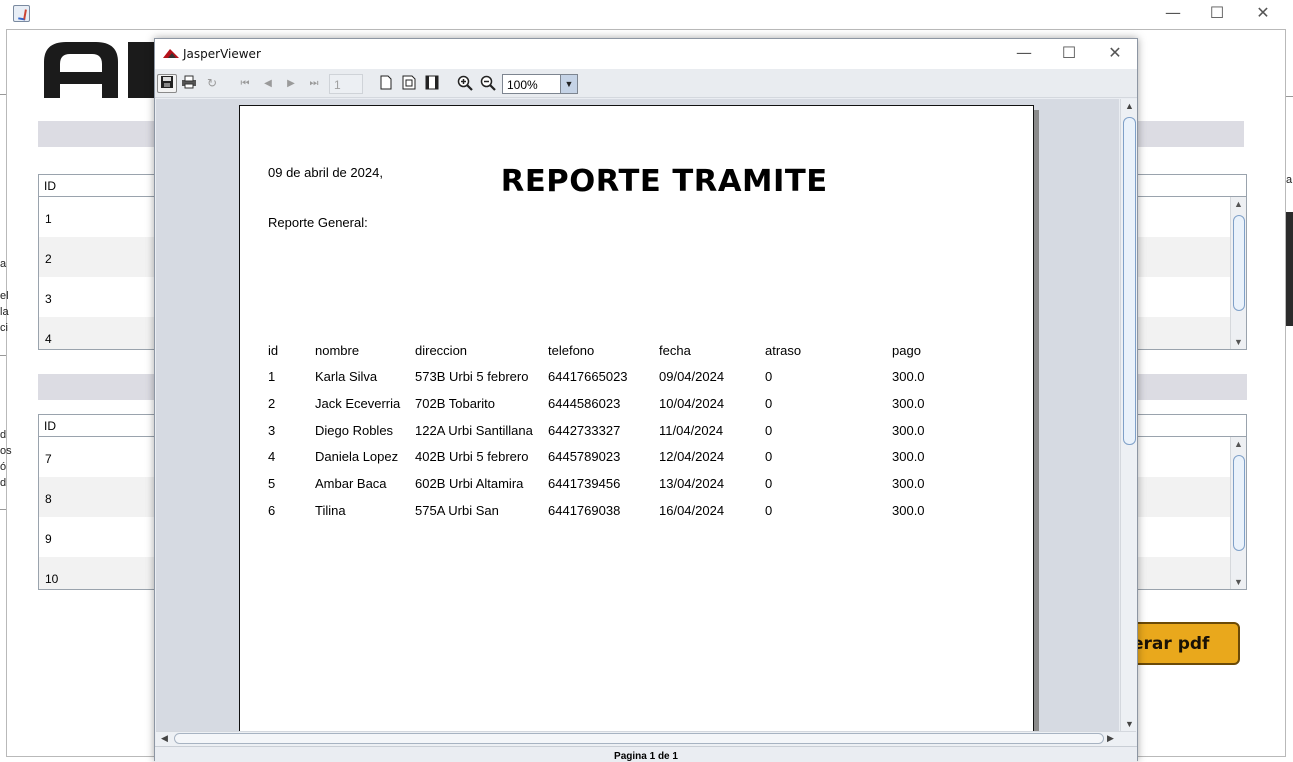  What do you see at coordinates (357, 456) in the screenshot?
I see `table-cell-nombre: Daniela Lopez` at bounding box center [357, 456].